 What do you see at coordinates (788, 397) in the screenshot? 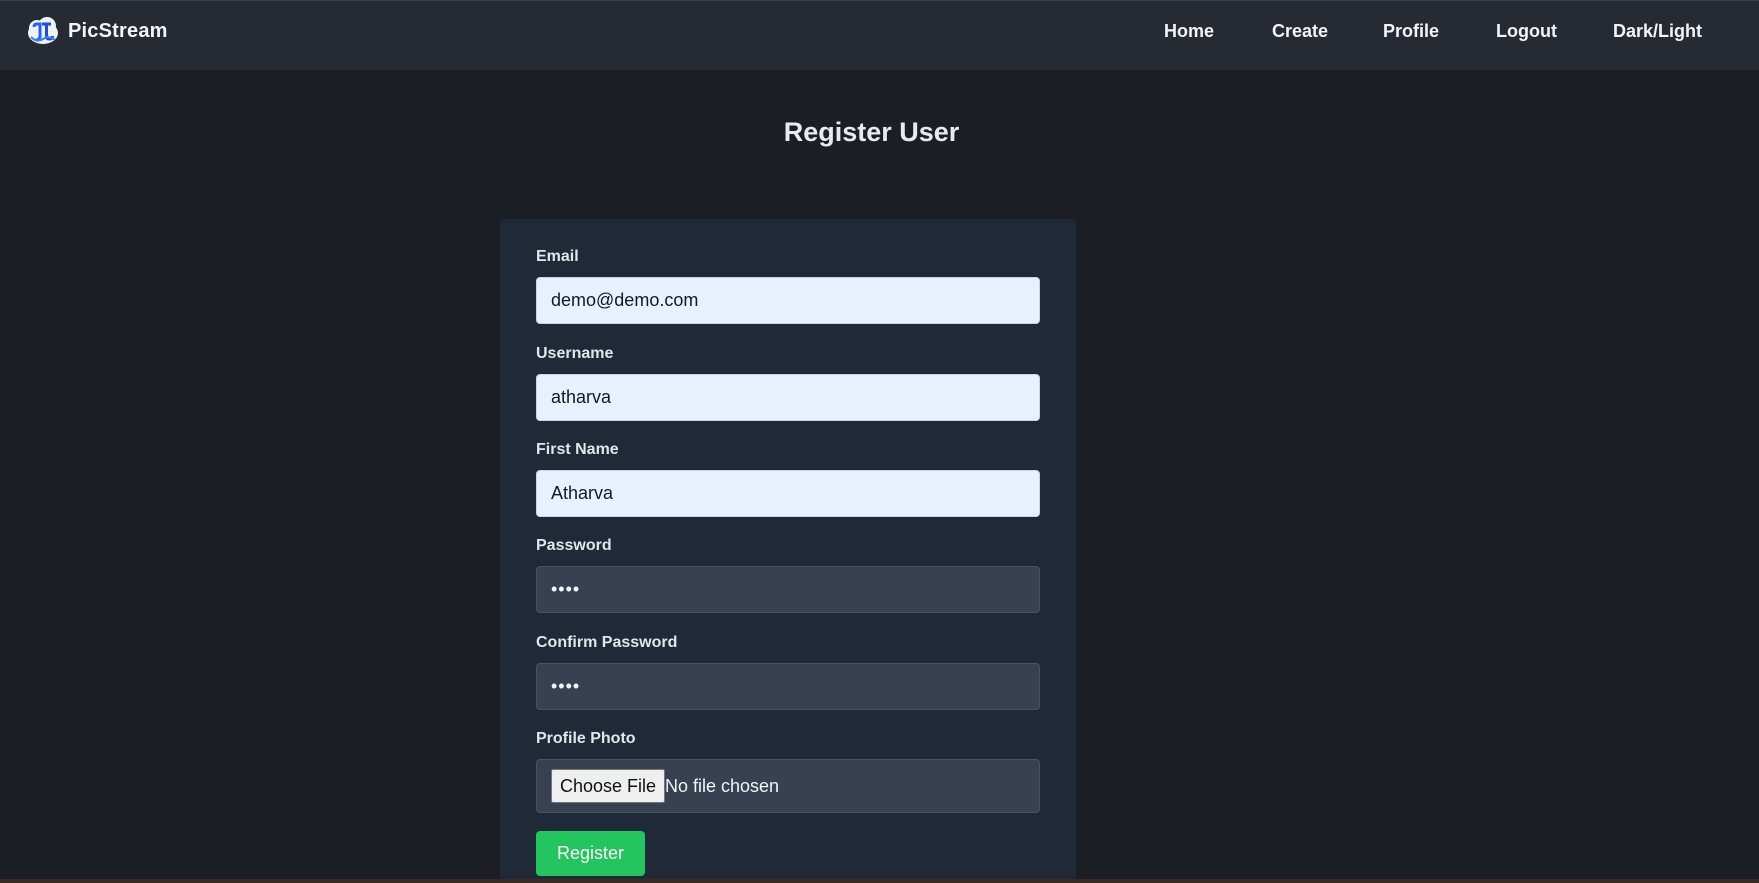
I see `username-field` at bounding box center [788, 397].